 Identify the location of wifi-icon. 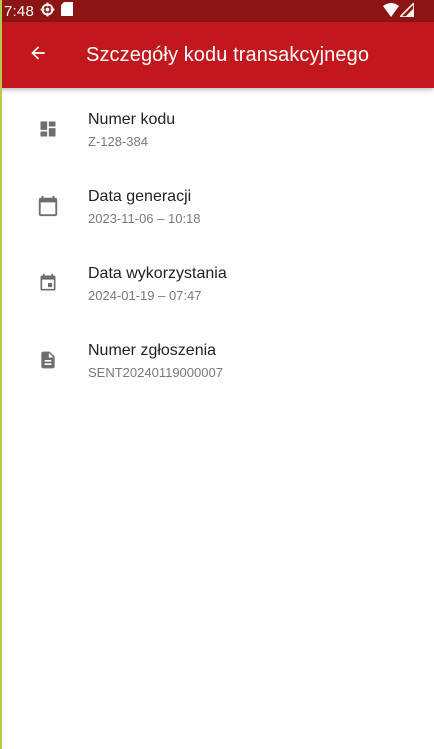
(391, 12).